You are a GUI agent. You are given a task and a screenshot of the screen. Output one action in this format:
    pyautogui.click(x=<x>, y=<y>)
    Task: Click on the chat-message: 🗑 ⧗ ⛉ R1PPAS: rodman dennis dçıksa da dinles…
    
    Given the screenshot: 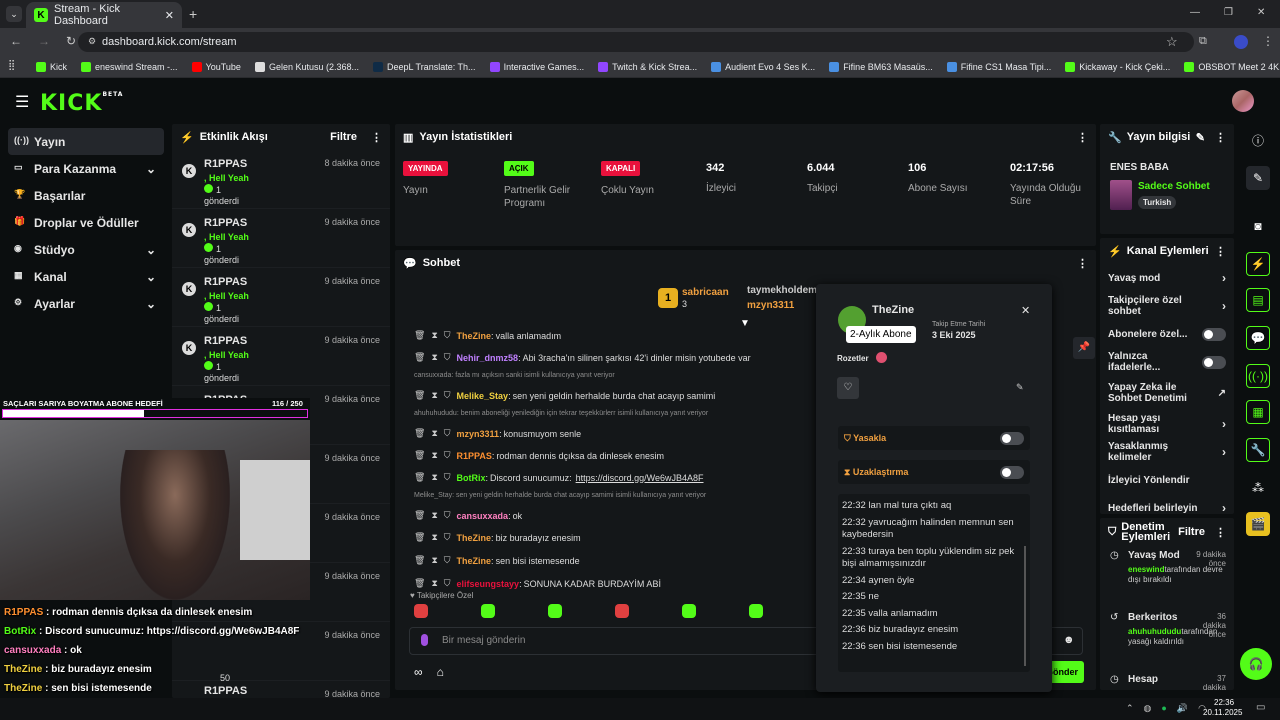 What is the action you would take?
    pyautogui.click(x=539, y=455)
    